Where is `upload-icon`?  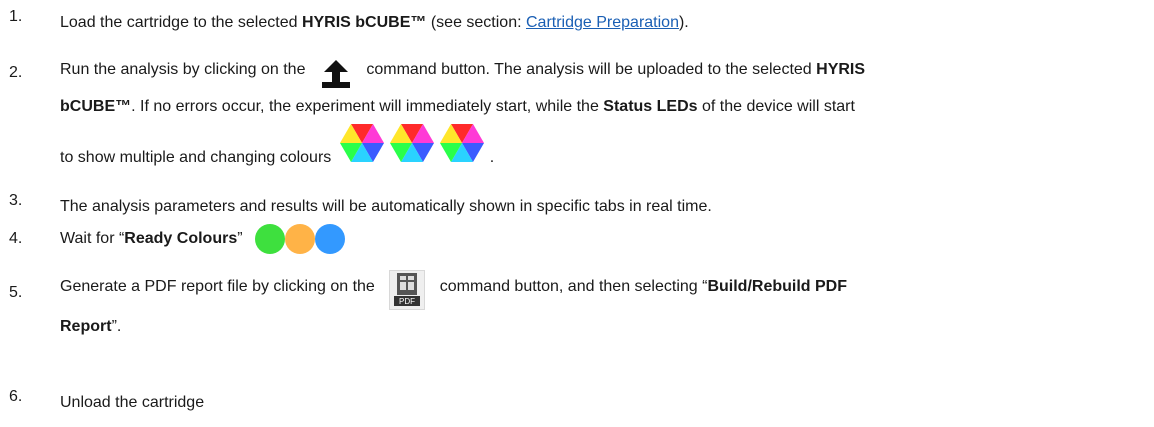 upload-icon is located at coordinates (336, 74).